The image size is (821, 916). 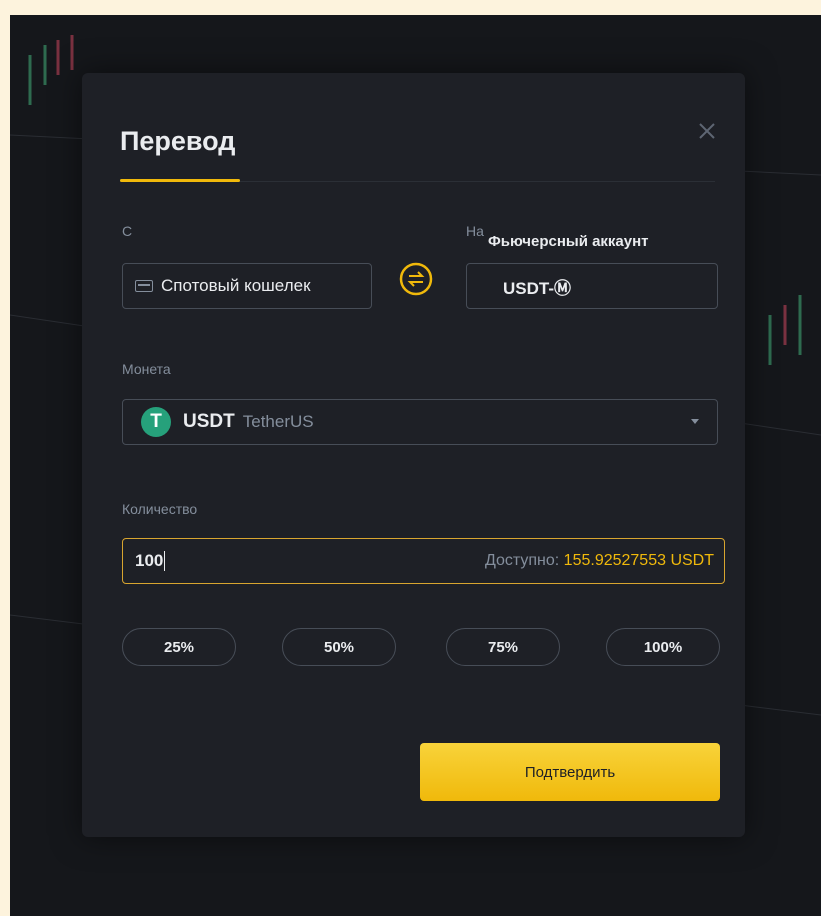 What do you see at coordinates (423, 647) in the screenshot?
I see `percent-buttons: 25% 50% 75% 100%` at bounding box center [423, 647].